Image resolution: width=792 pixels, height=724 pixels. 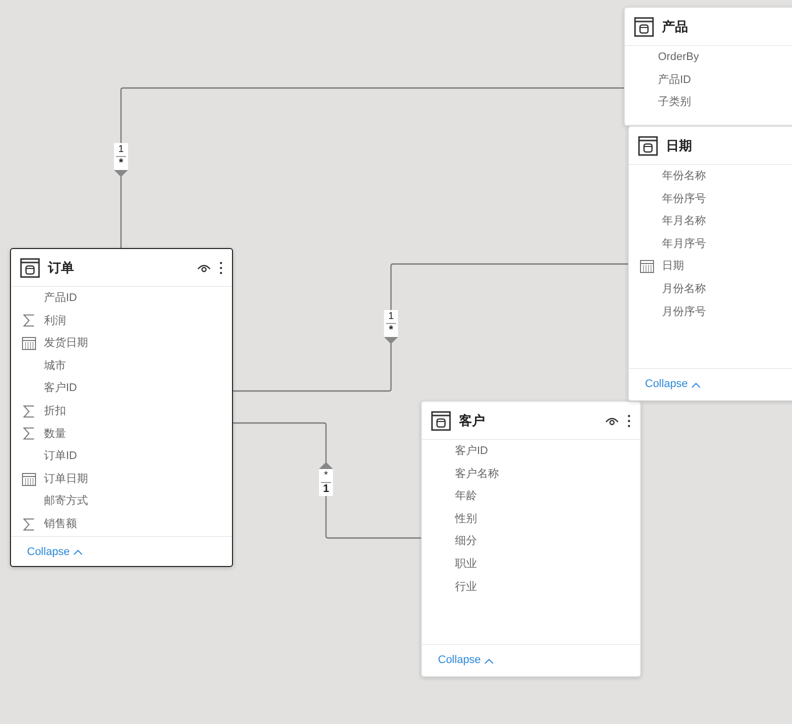 What do you see at coordinates (531, 539) in the screenshot?
I see `table-card: 客户 客户ID 客户名称 年龄 性别 细分 职业 行业 Collapse` at bounding box center [531, 539].